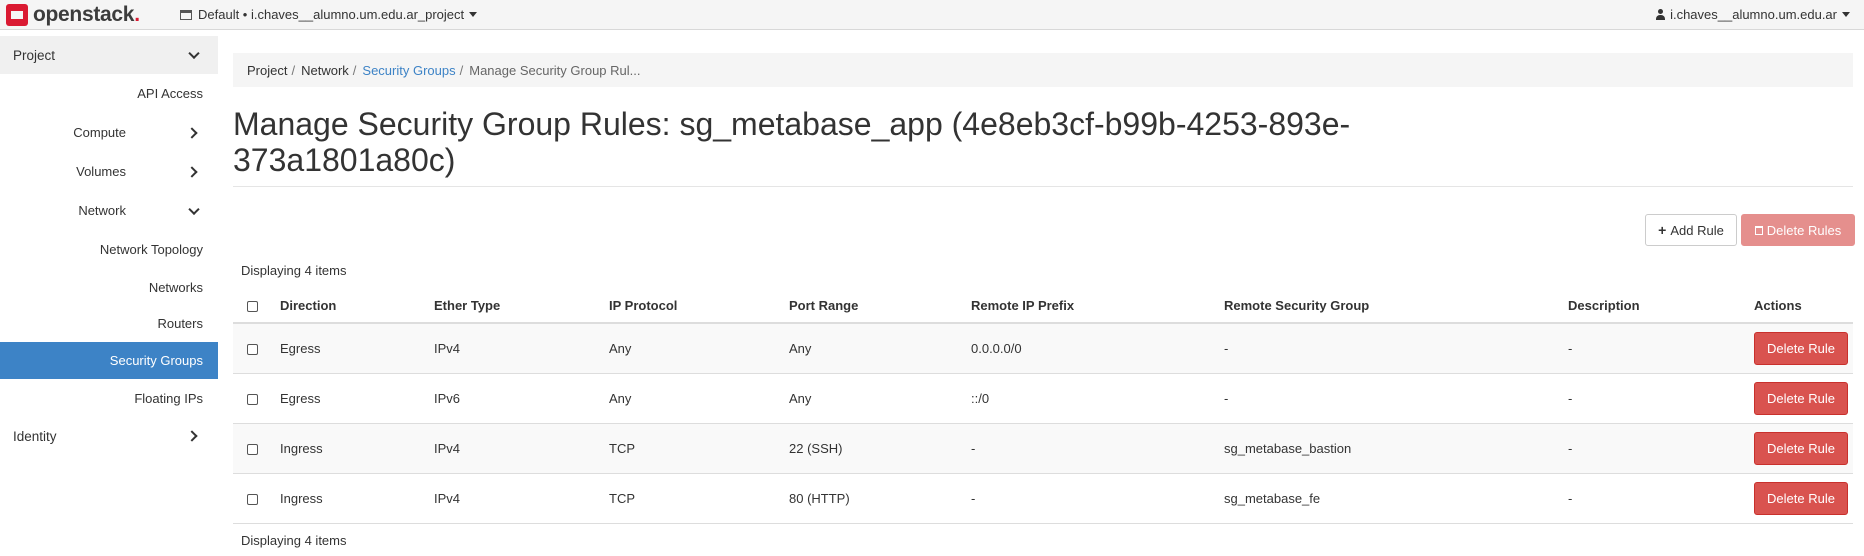 The image size is (1864, 556). Describe the element at coordinates (1396, 448) in the screenshot. I see `cell-remote-security-group: sg_metabase_bastion` at that location.